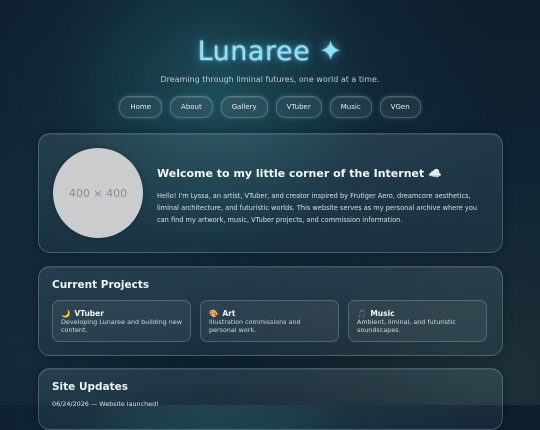 This screenshot has height=430, width=540. What do you see at coordinates (229, 313) in the screenshot?
I see `project-card-title: Art` at bounding box center [229, 313].